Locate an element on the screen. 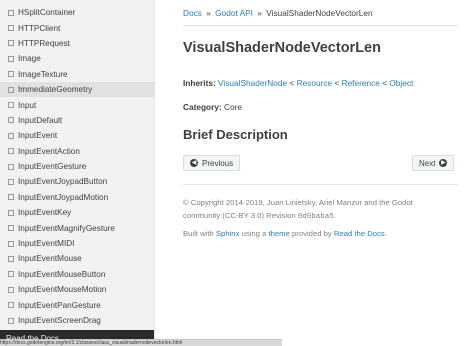 This screenshot has height=346, width=474. sidebar-item-label: InputEventJoypadButton is located at coordinates (63, 182).